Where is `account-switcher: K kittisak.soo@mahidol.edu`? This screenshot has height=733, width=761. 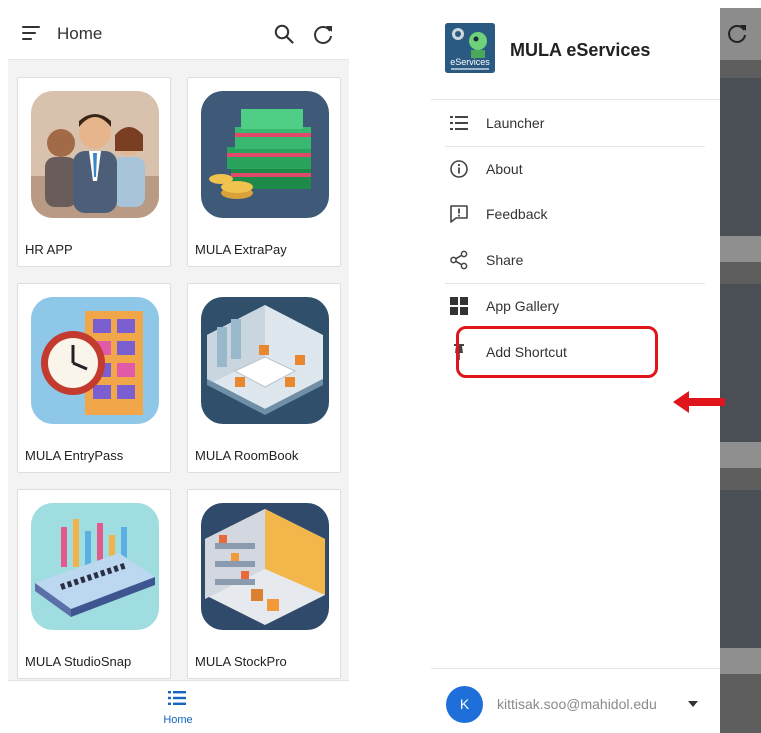
account-switcher: K kittisak.soo@mahidol.edu is located at coordinates (575, 700).